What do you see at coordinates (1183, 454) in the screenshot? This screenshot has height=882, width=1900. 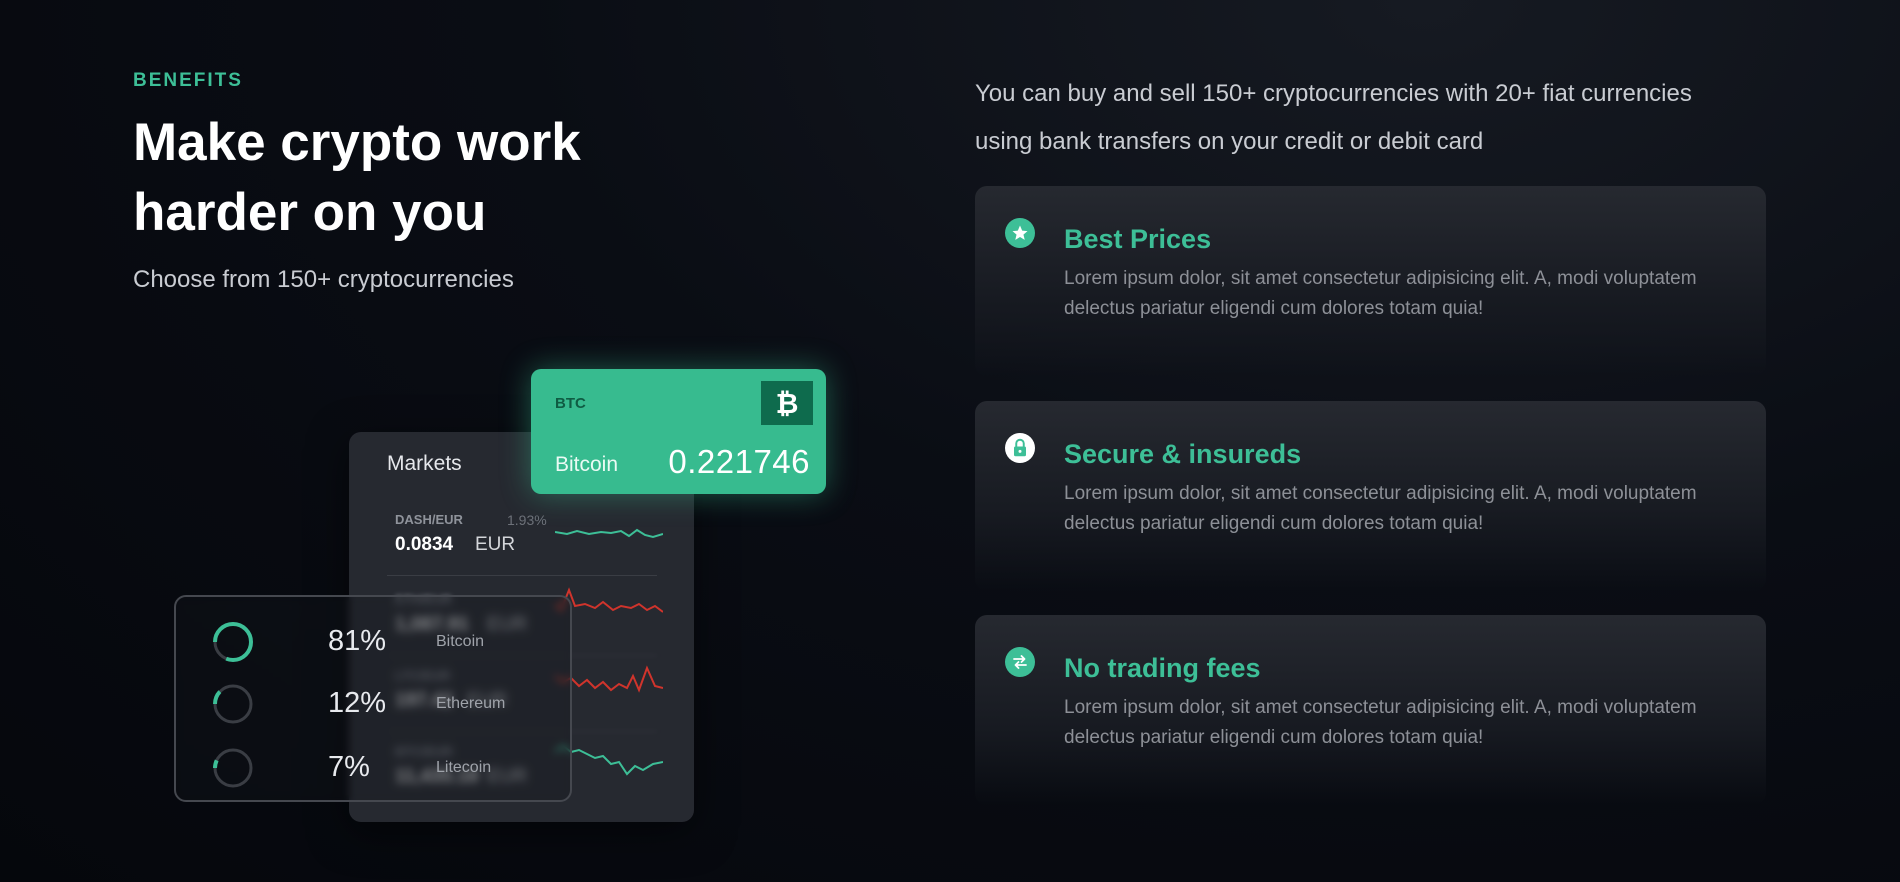 I see `feature-title: Secure & insureds` at bounding box center [1183, 454].